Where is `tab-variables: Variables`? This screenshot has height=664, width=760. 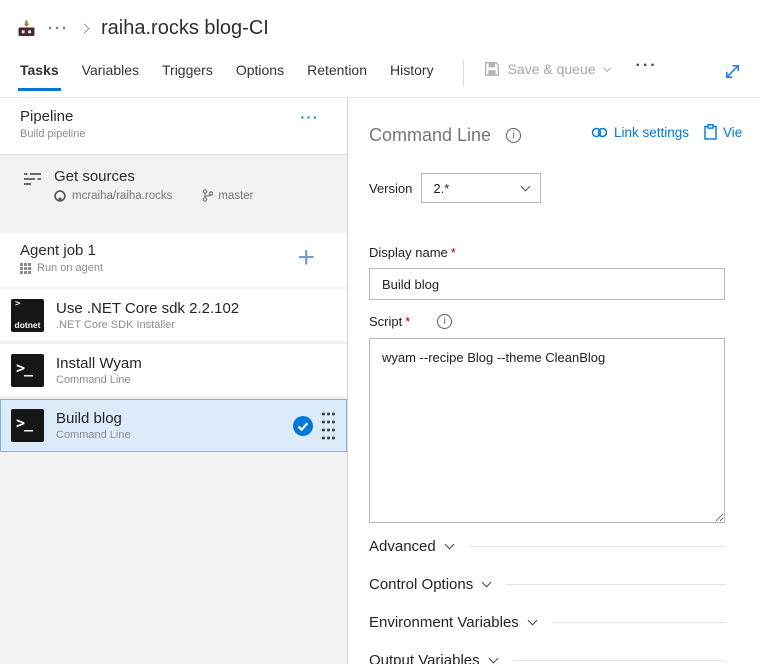 tab-variables: Variables is located at coordinates (110, 73).